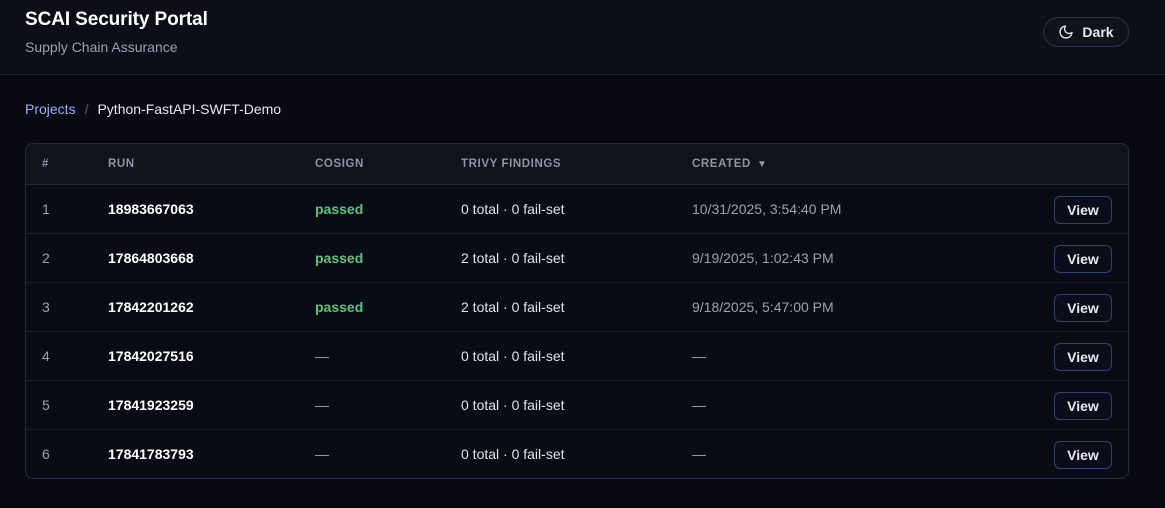  I want to click on row-index: 3, so click(46, 307).